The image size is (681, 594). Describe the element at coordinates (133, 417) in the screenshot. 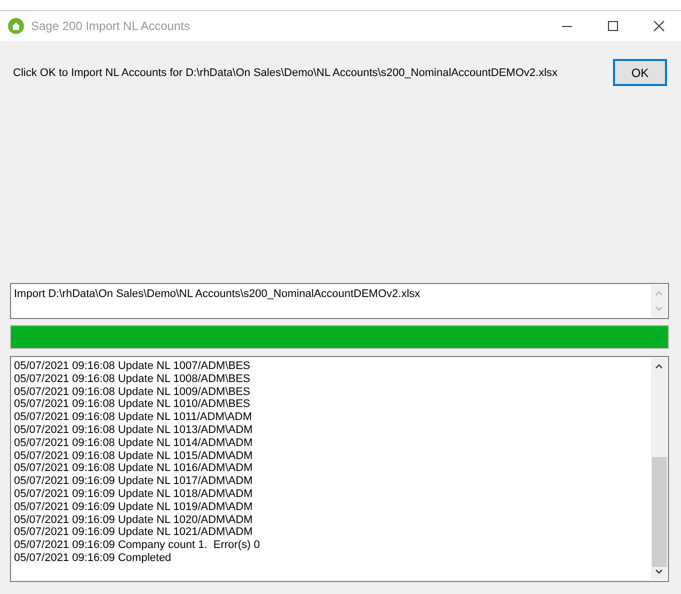

I see `log-line: 05/07/2021 09:16:08 Update NL 1011/ADM\ADM` at that location.